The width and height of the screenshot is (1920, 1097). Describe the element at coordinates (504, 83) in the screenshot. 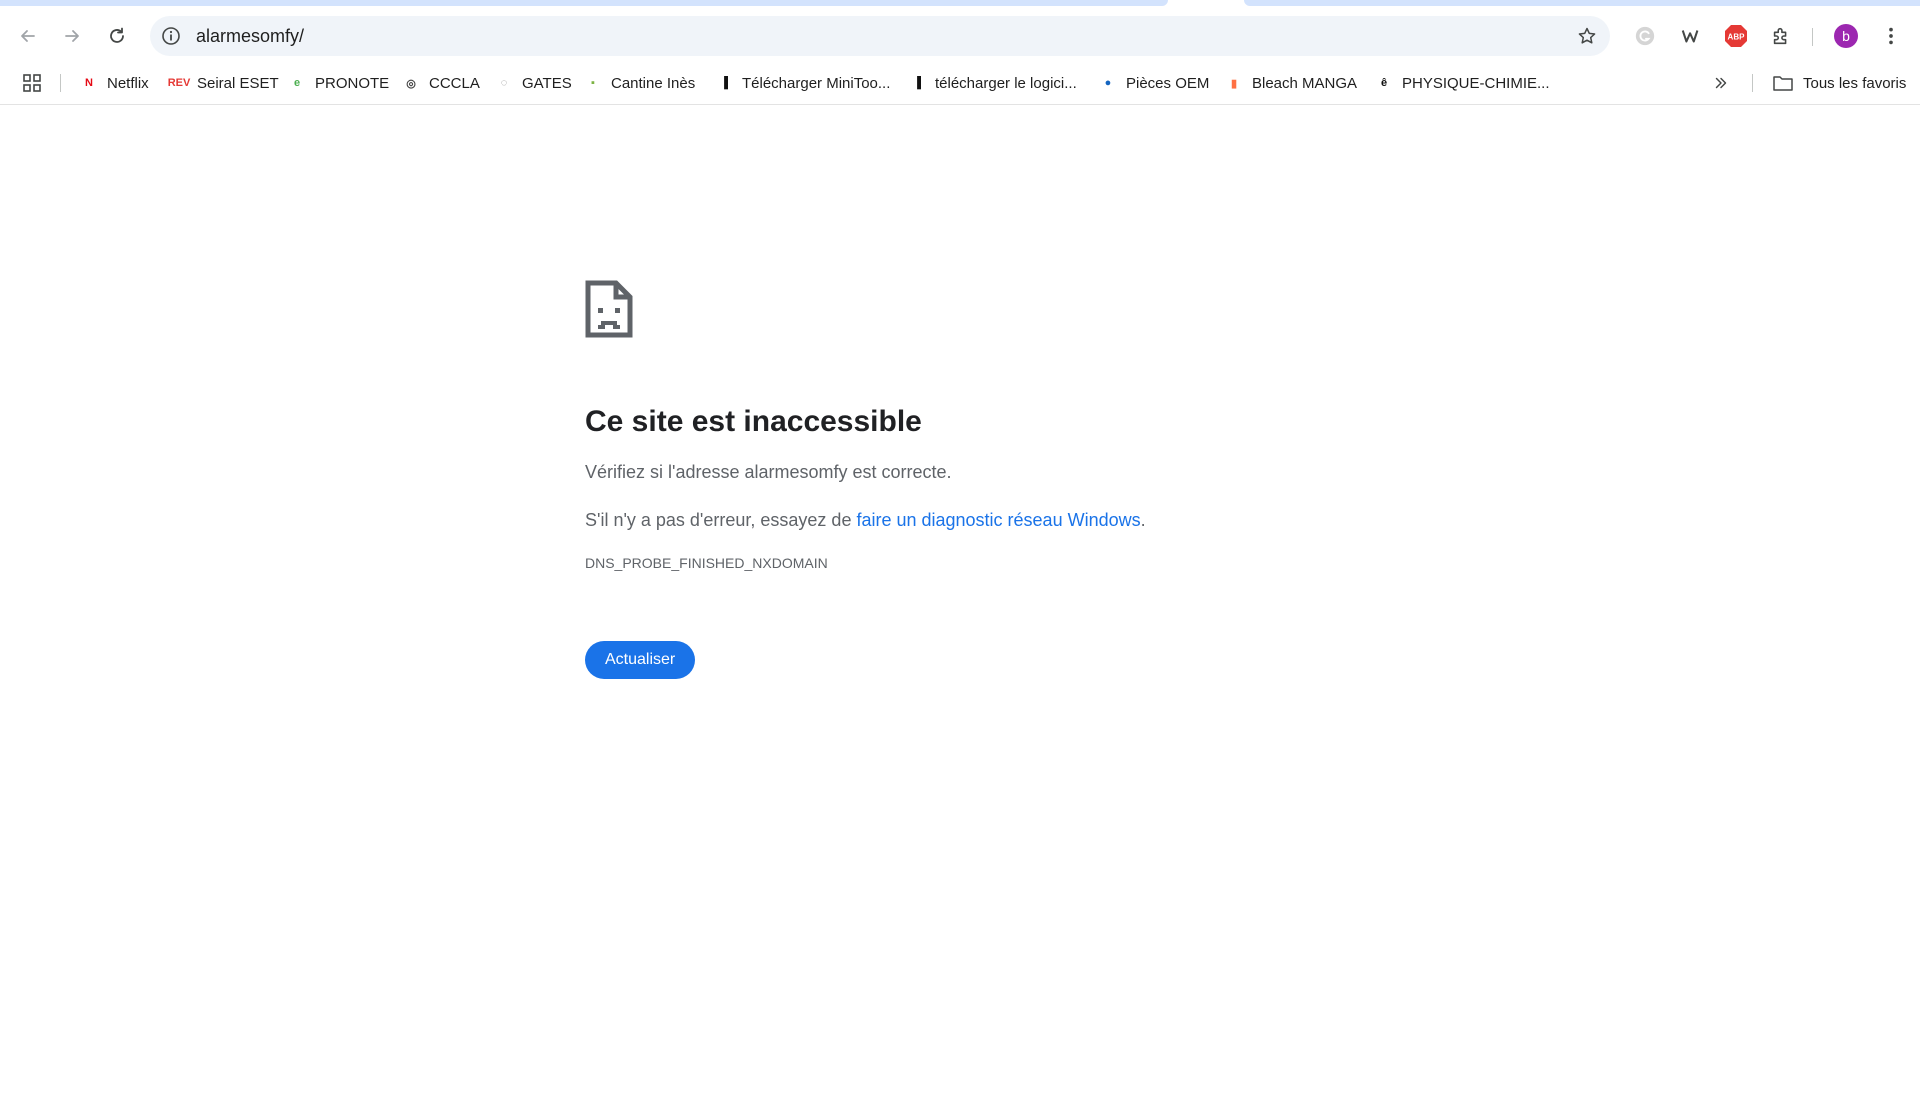

I see `gates-icon: ◌` at that location.